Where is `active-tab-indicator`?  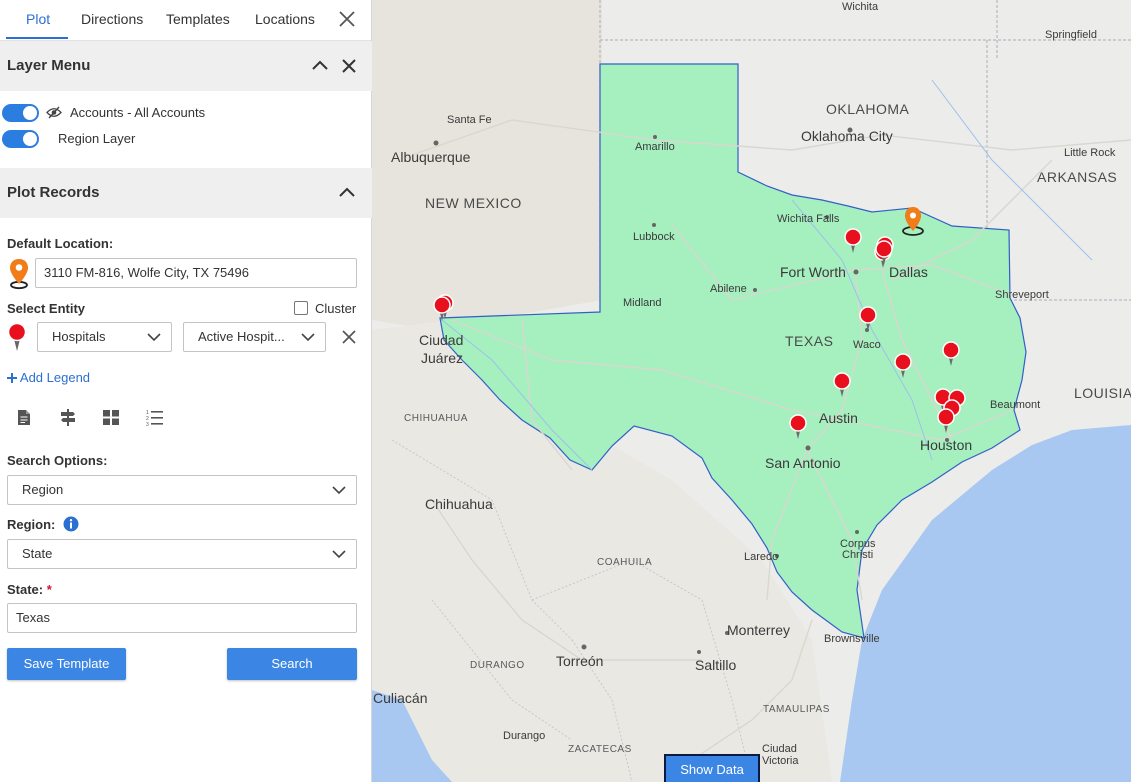 active-tab-indicator is located at coordinates (37, 38).